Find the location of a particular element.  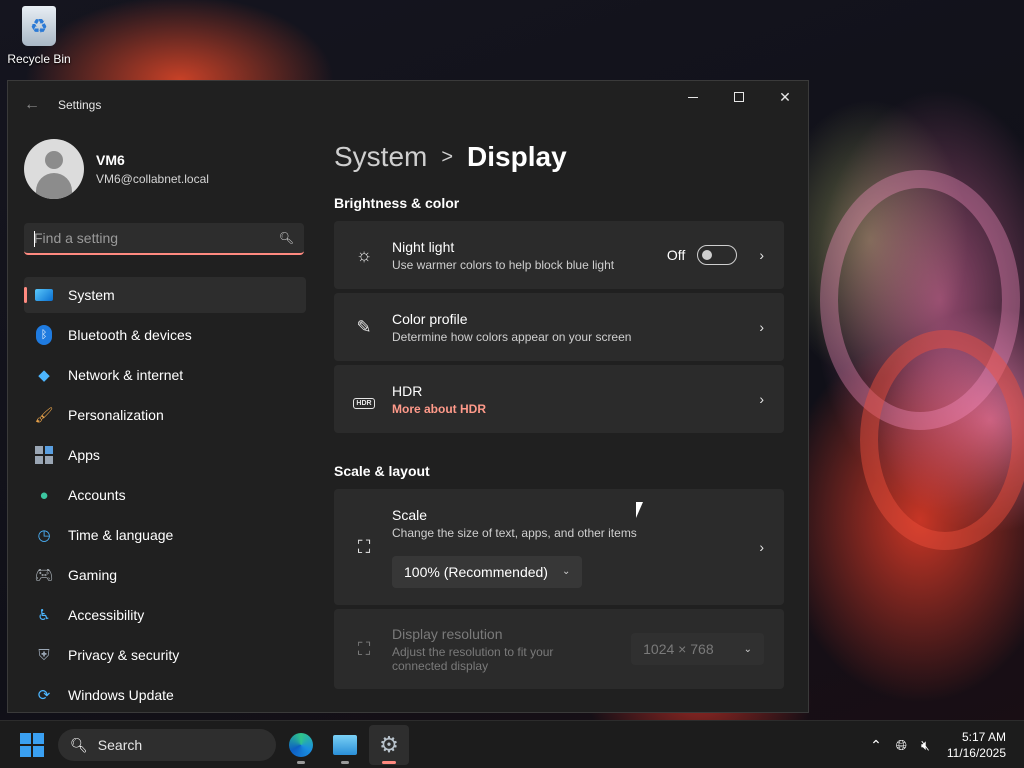

section-heading-scale: Scale & layout is located at coordinates (382, 471).